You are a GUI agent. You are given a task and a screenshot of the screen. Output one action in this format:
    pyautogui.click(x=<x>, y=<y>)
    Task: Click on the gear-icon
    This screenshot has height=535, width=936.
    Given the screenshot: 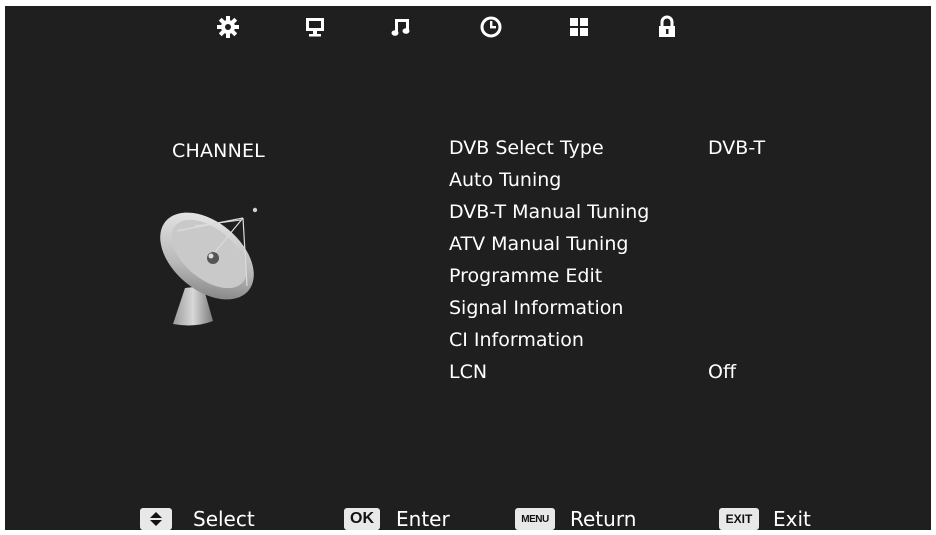 What is the action you would take?
    pyautogui.click(x=228, y=27)
    